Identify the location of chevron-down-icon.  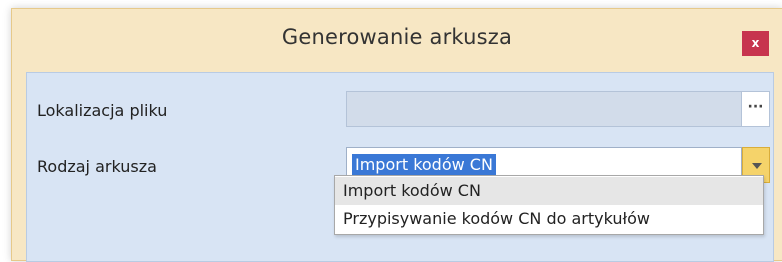
(757, 166).